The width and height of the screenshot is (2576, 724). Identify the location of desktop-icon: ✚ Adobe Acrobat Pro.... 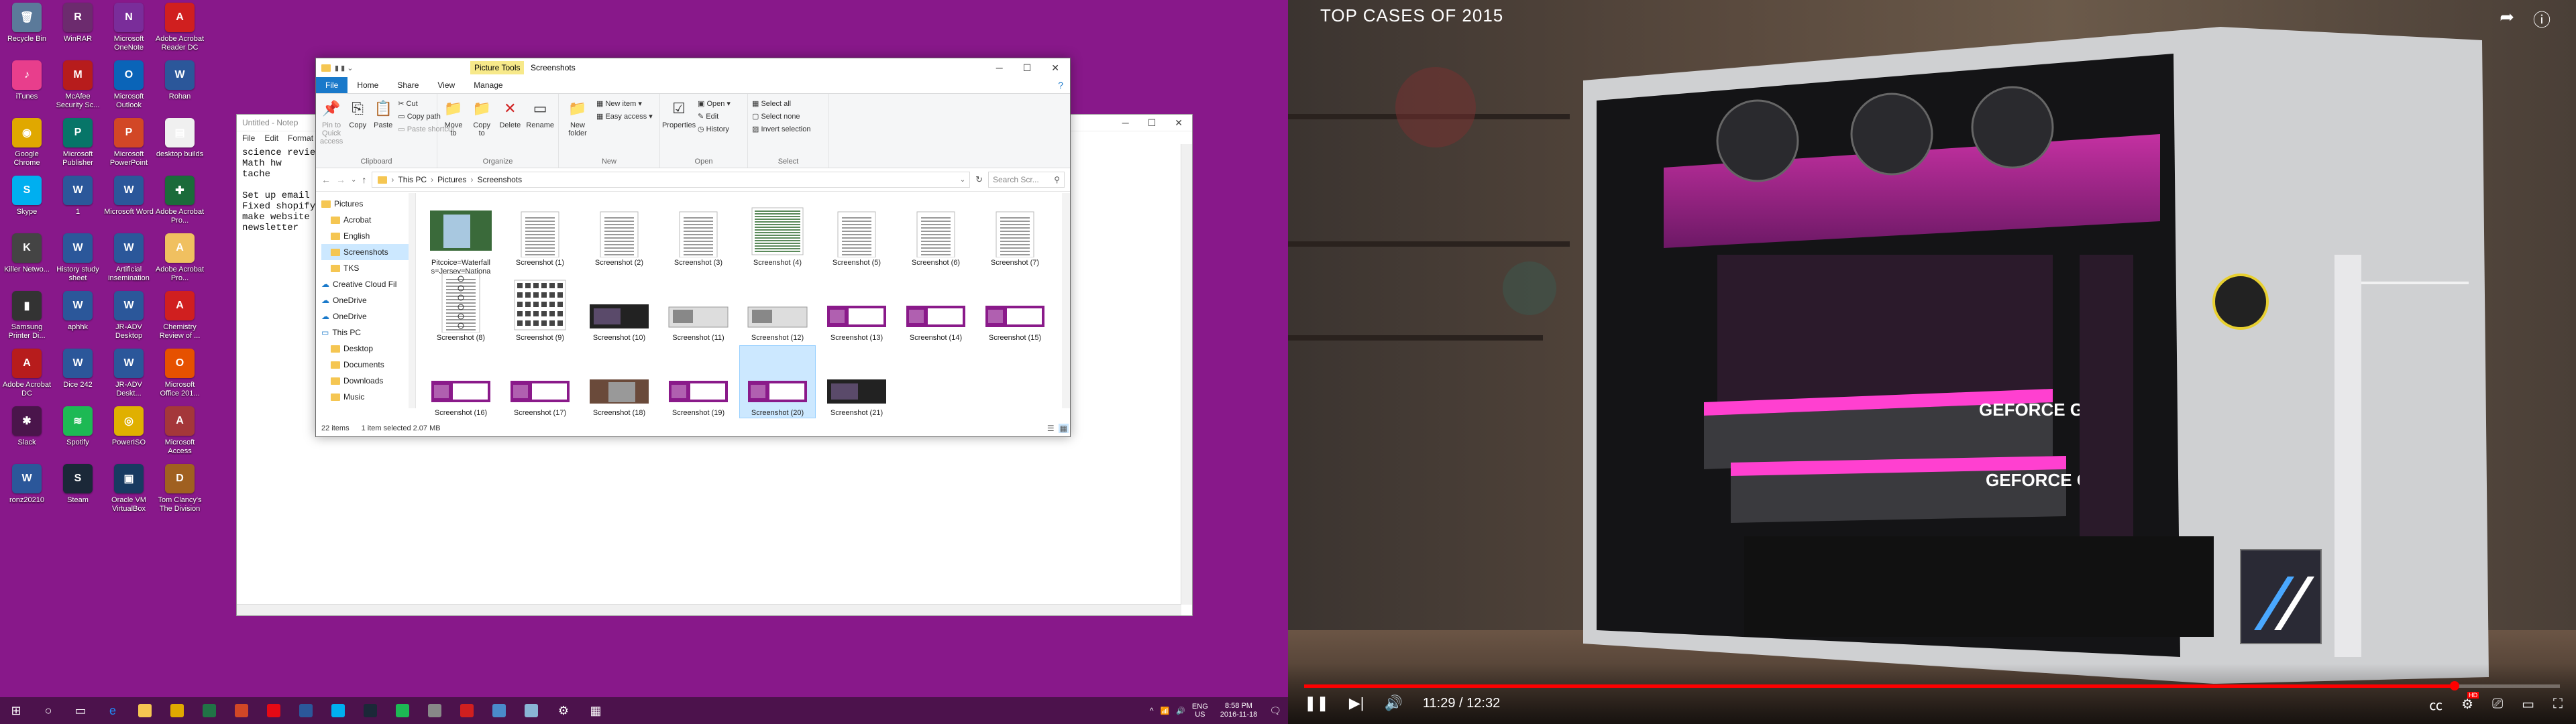
(180, 200).